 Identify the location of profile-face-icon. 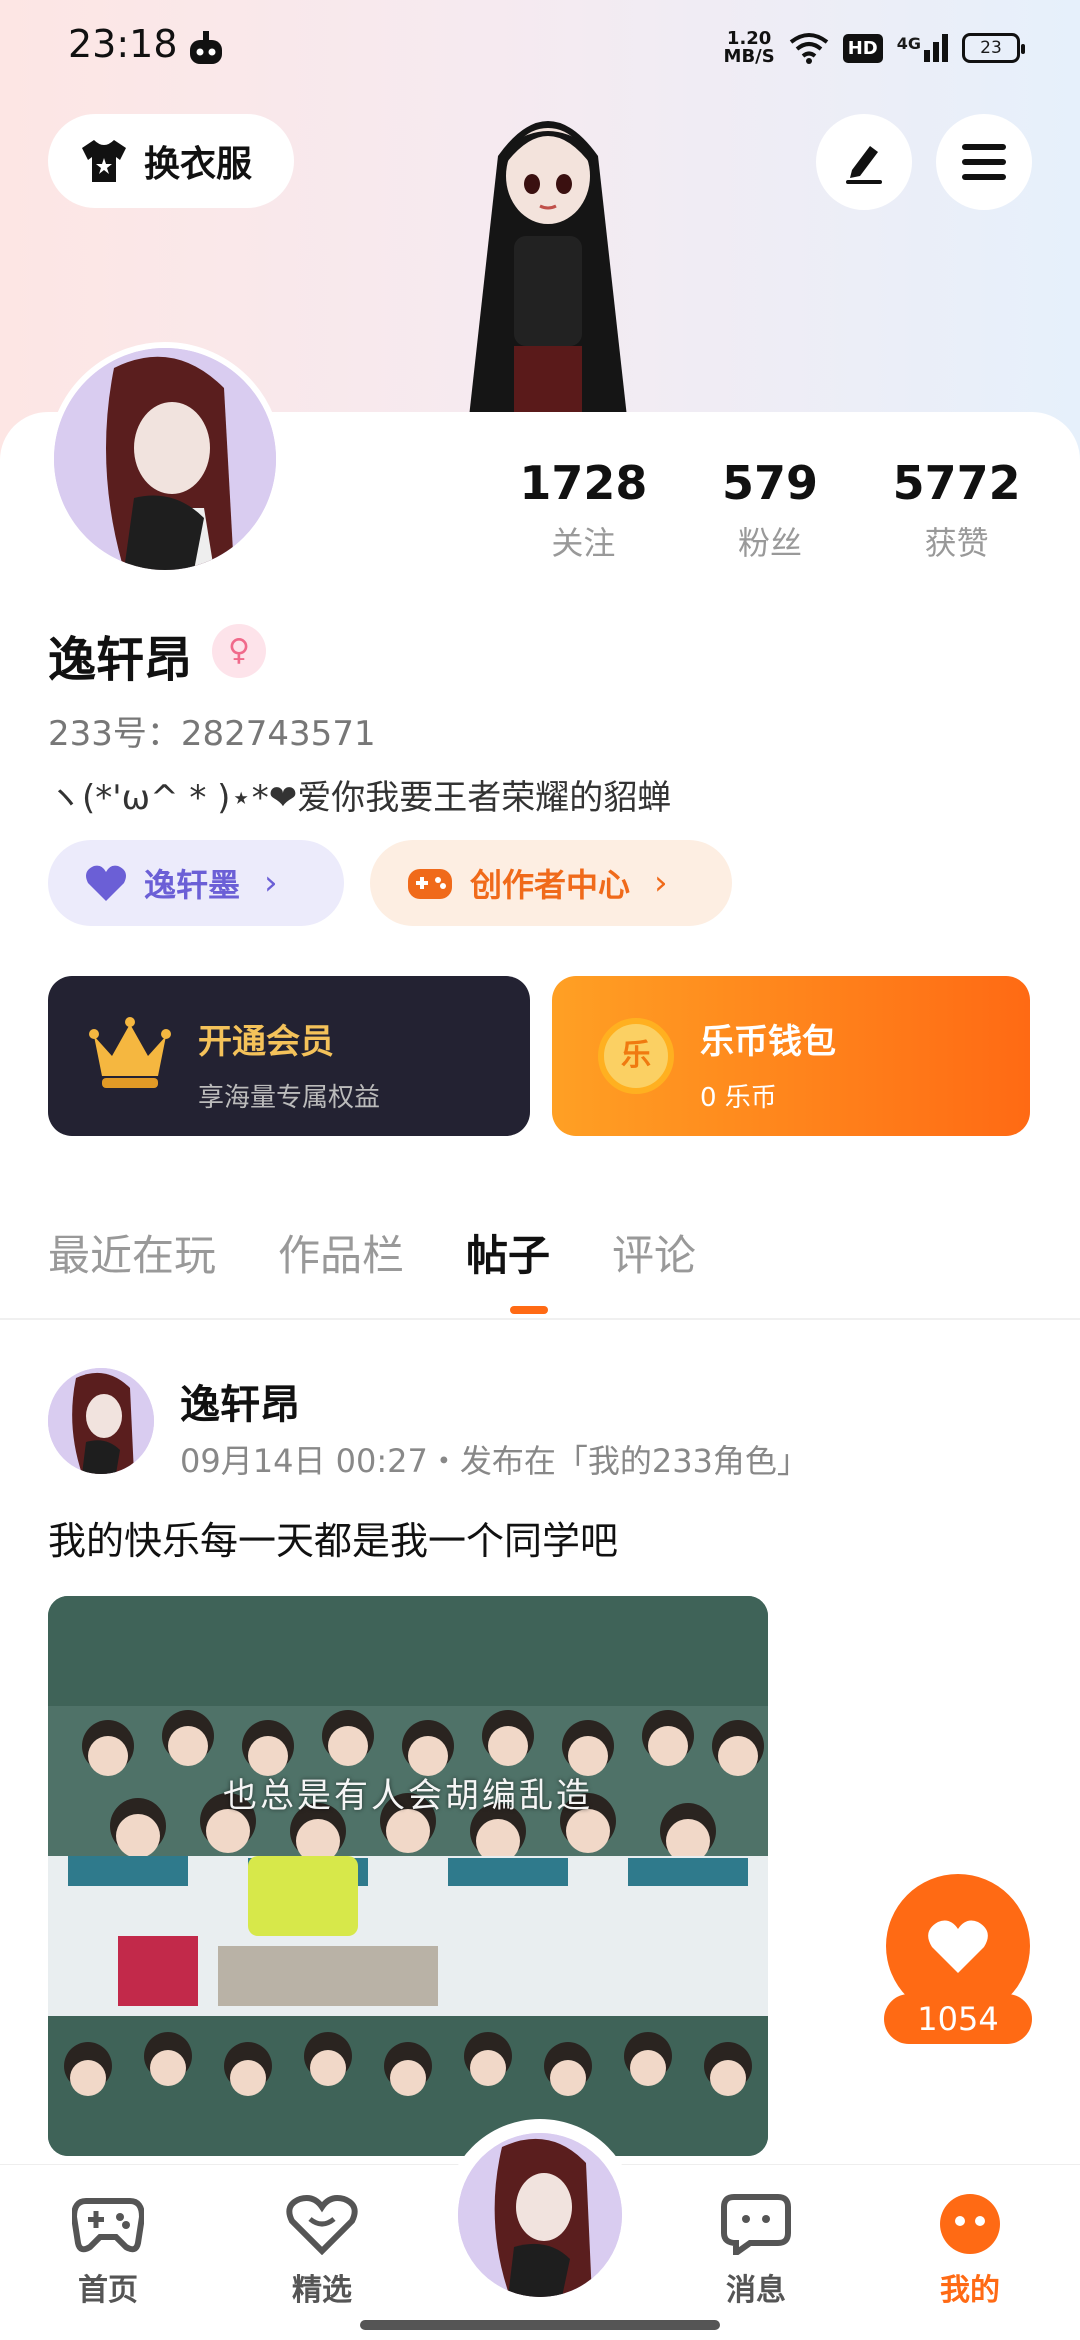
(970, 2224).